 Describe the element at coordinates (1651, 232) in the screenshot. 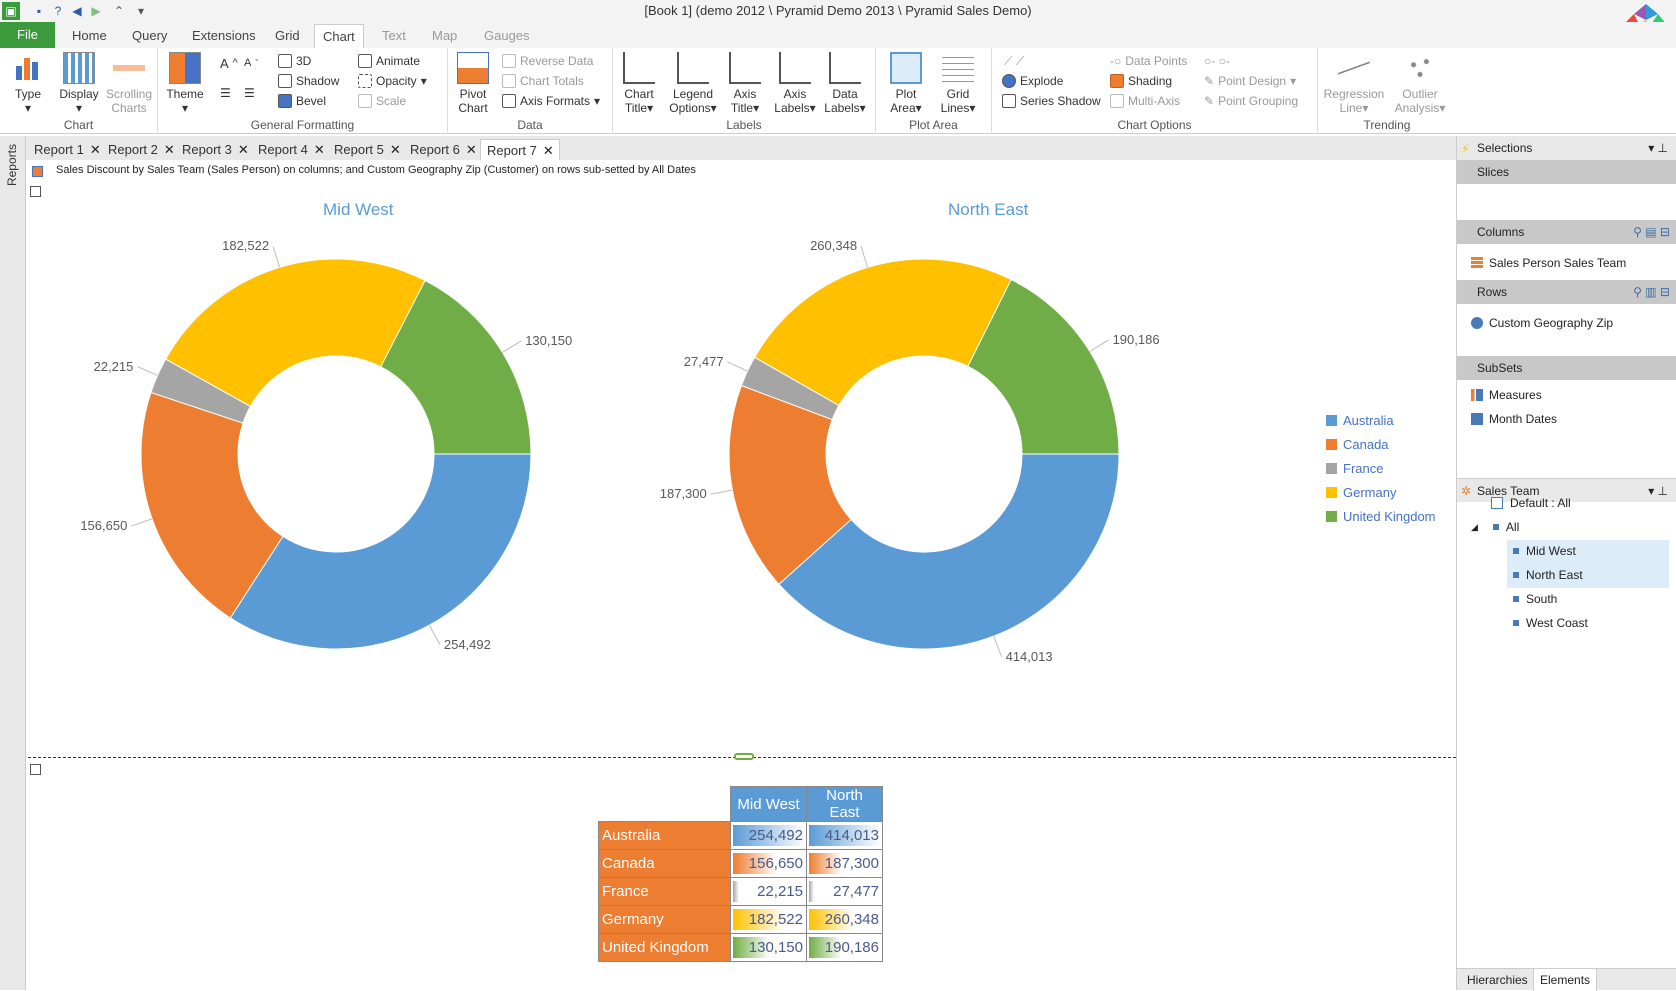

I see `filter-icon: ⚲ ▤ ⊟` at that location.